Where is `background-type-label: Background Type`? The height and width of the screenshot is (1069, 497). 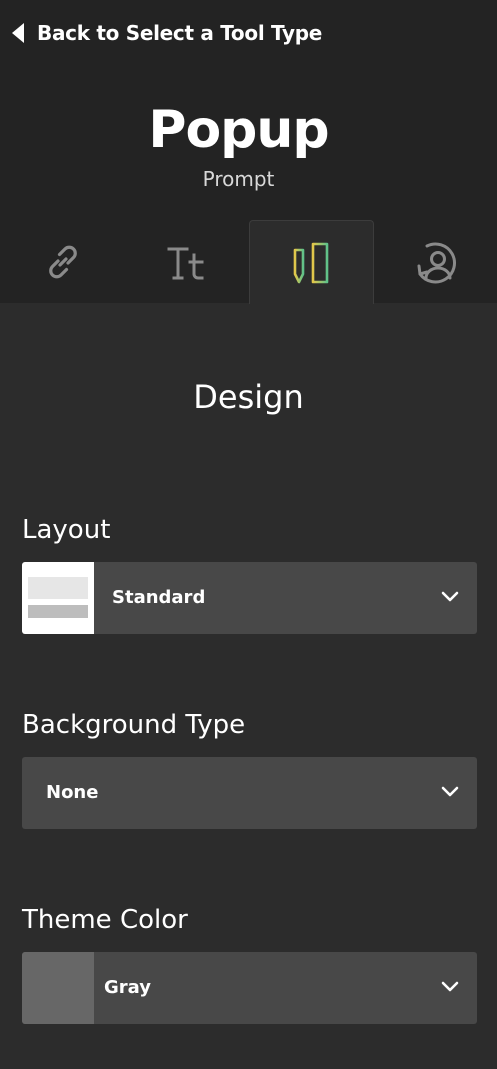
background-type-label: Background Type is located at coordinates (134, 725).